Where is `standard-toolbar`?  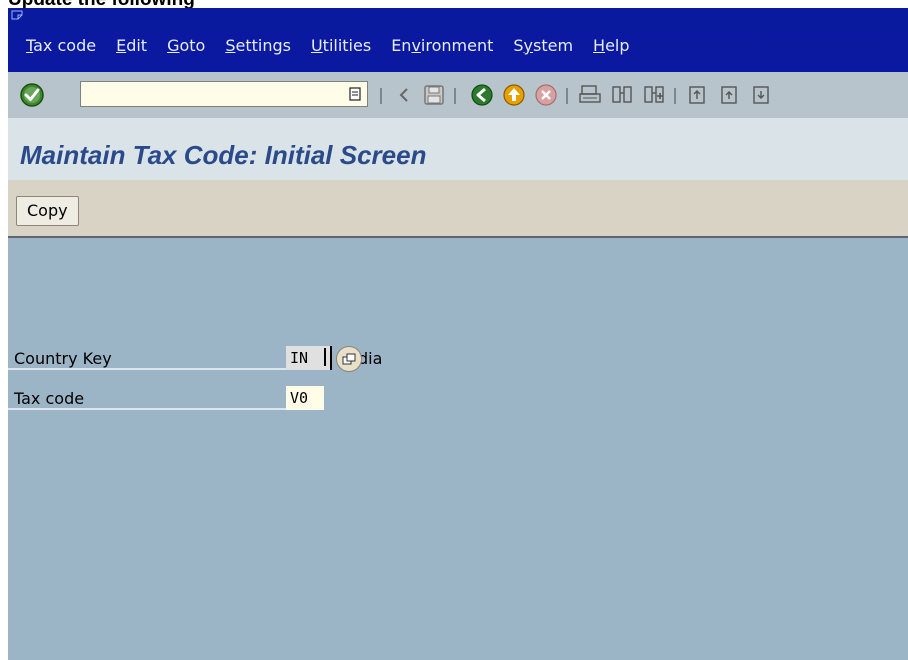 standard-toolbar is located at coordinates (458, 95).